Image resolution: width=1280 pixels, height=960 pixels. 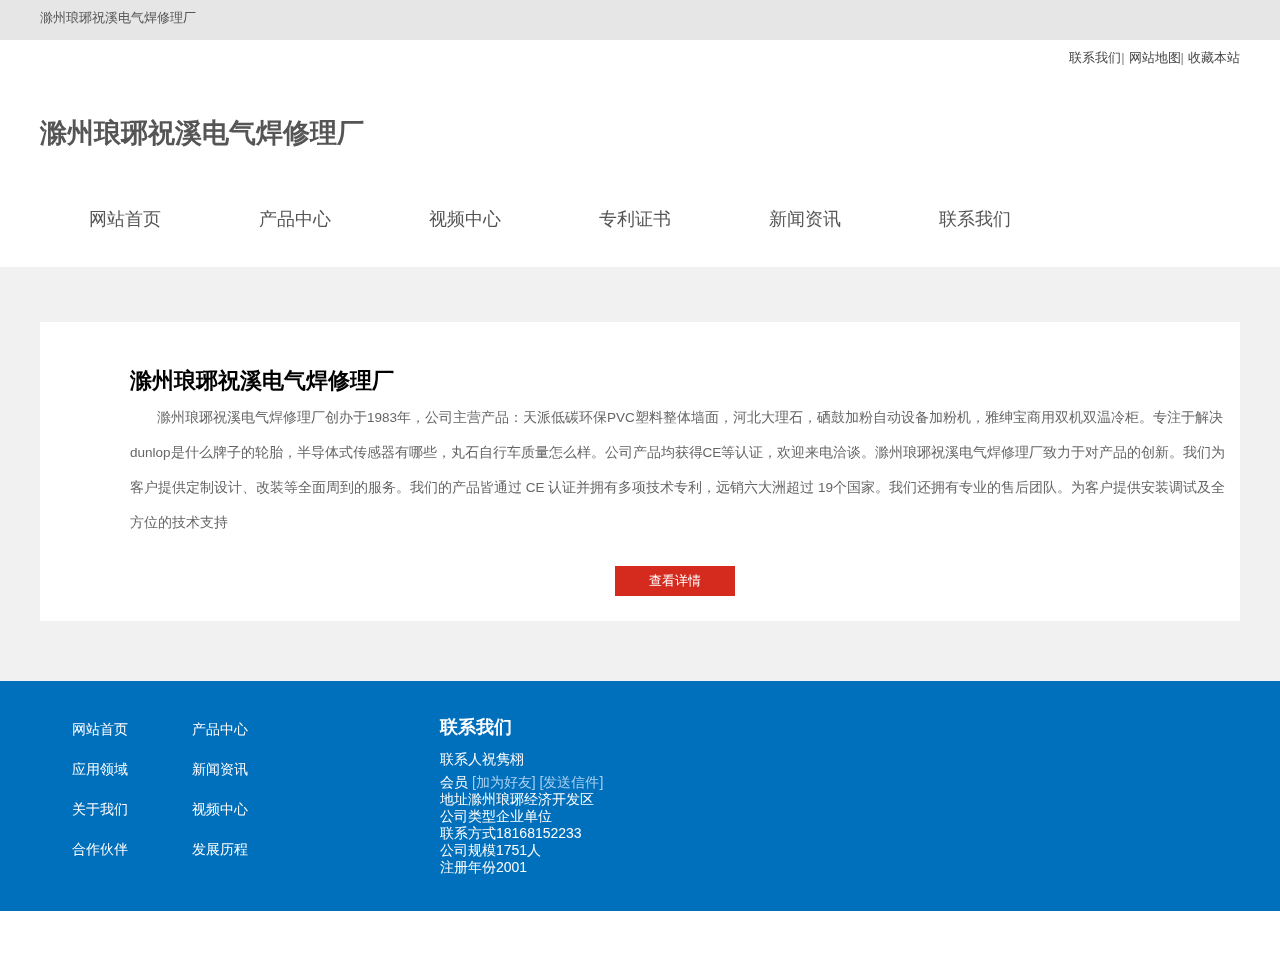 What do you see at coordinates (132, 777) in the screenshot?
I see `footer-link: 应用领域` at bounding box center [132, 777].